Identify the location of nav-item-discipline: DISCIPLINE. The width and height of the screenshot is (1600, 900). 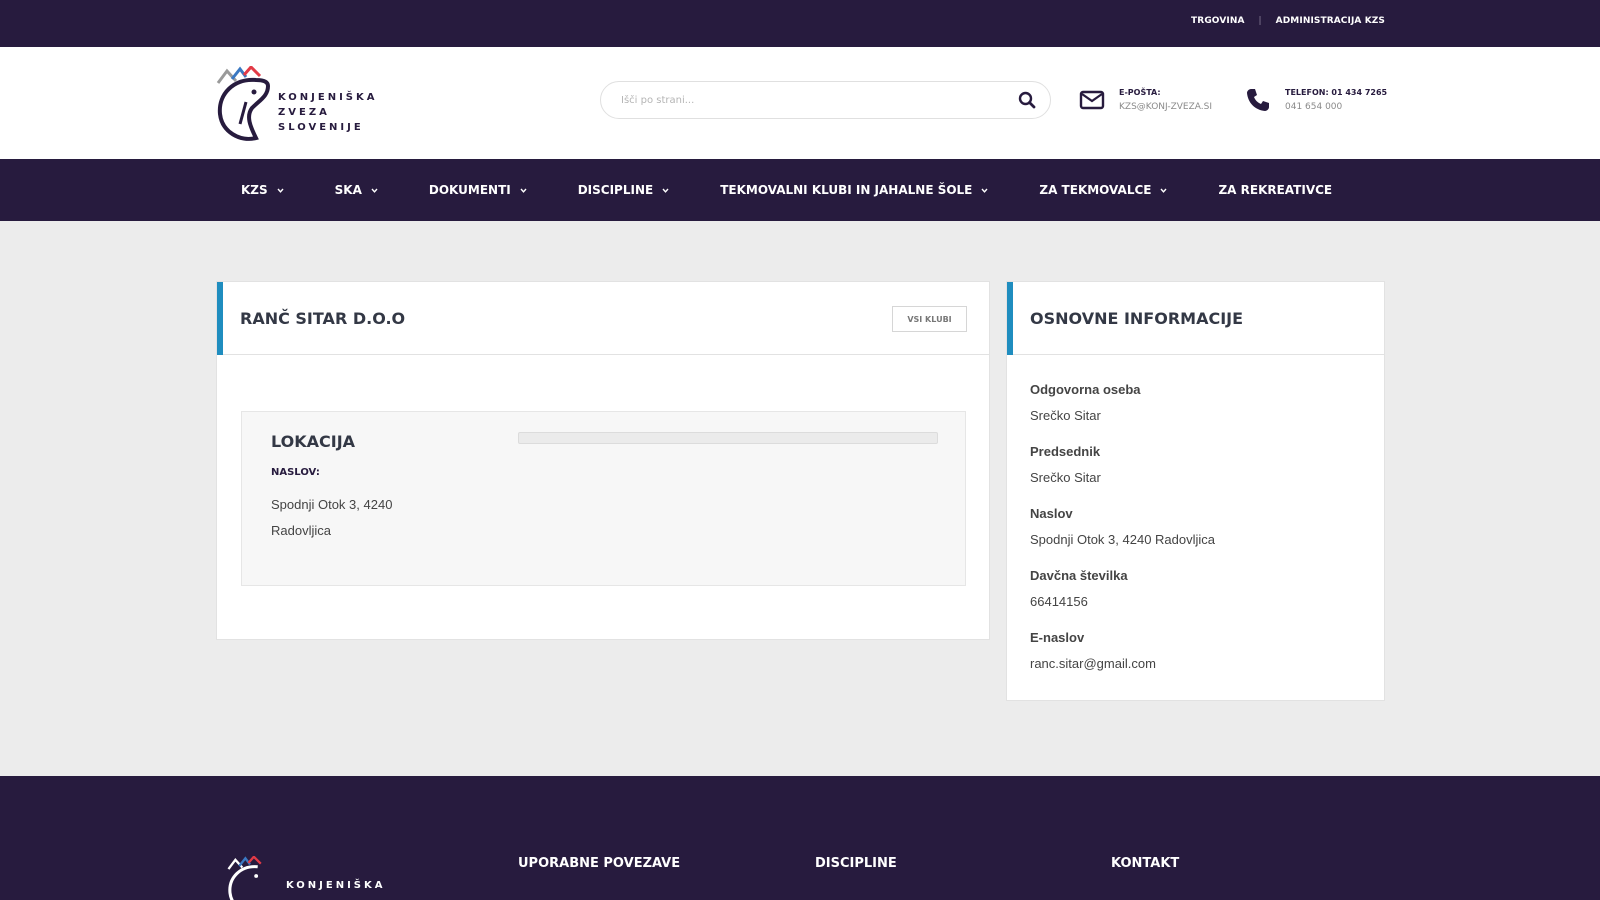
(624, 190).